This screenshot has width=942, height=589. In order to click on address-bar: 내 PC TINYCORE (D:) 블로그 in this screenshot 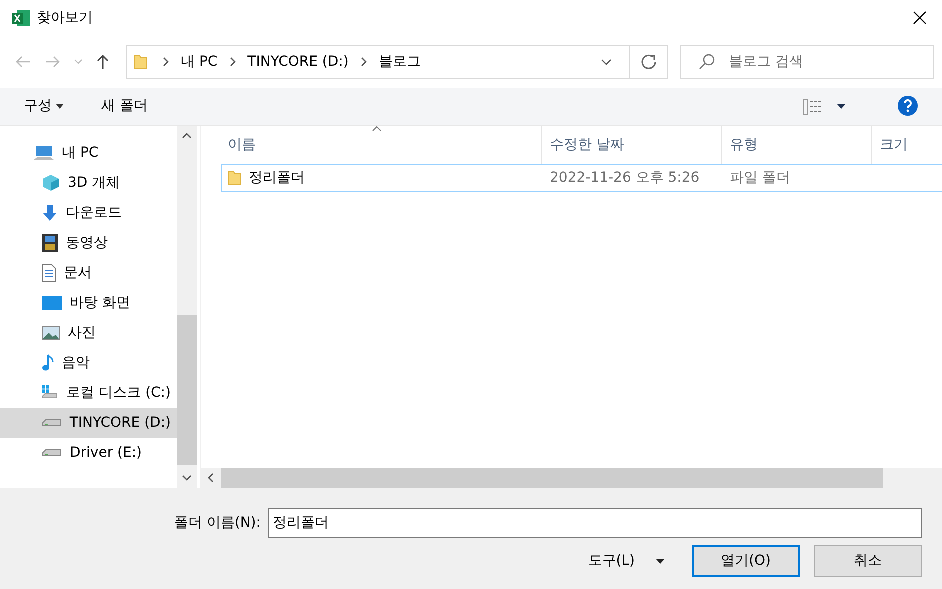, I will do `click(397, 62)`.